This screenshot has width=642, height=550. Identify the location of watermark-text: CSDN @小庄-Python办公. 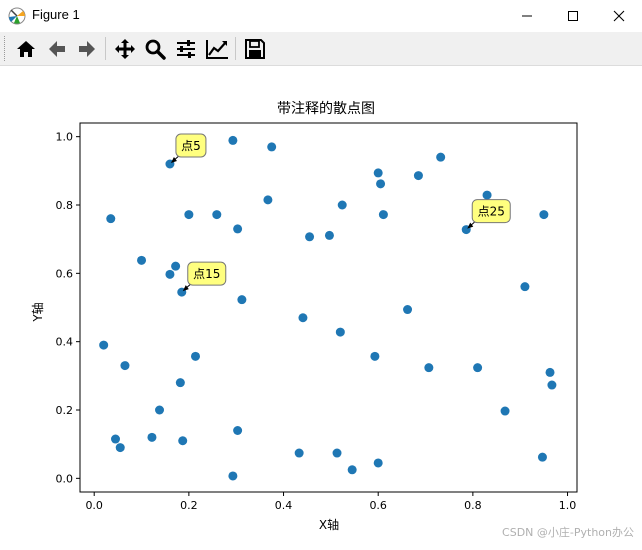
(568, 532).